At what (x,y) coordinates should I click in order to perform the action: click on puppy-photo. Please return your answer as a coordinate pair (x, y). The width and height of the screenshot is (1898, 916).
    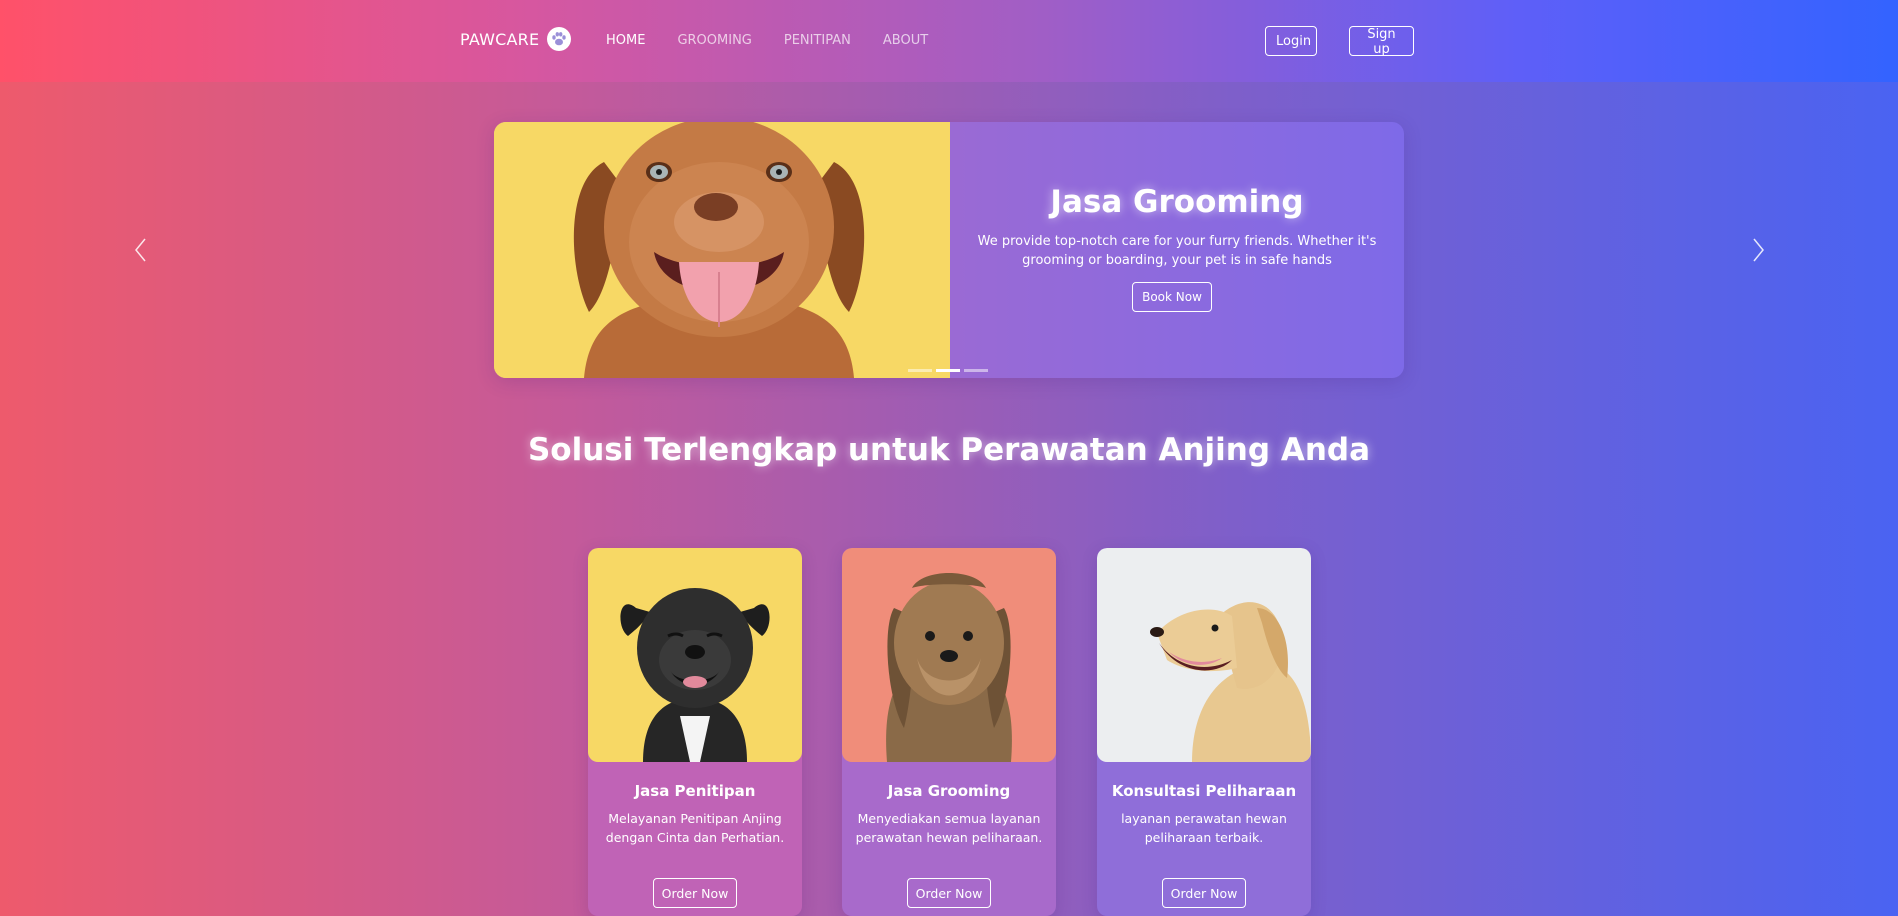
    Looking at the image, I should click on (722, 250).